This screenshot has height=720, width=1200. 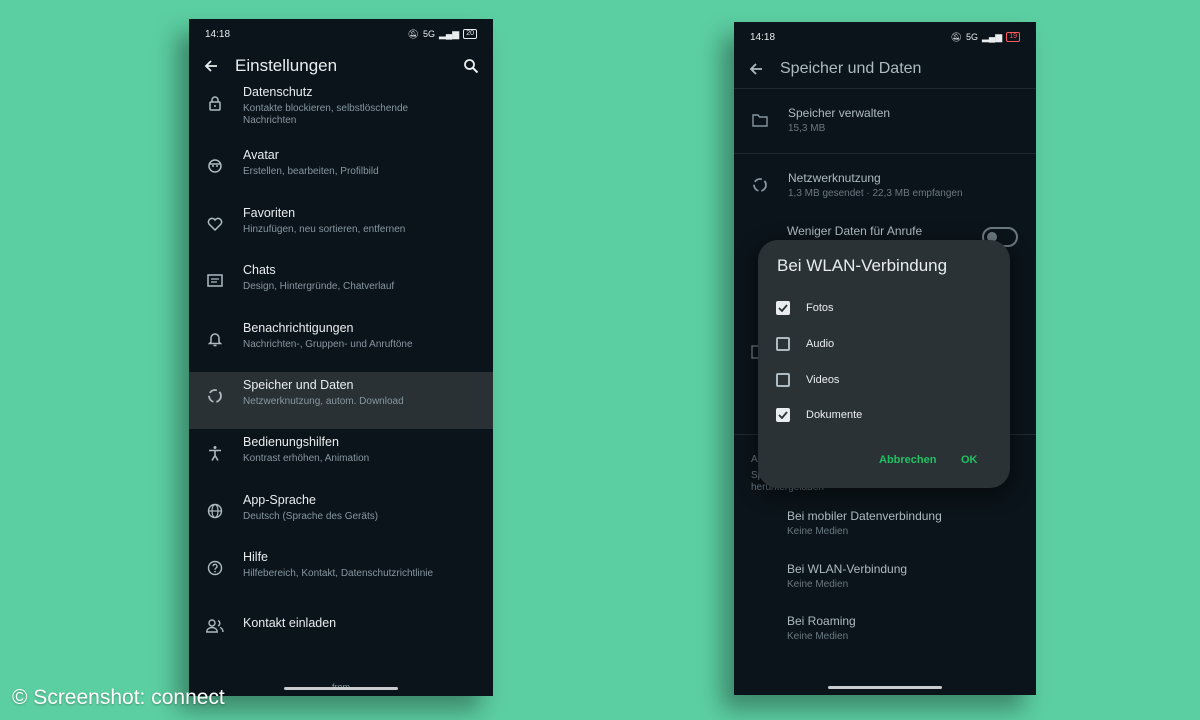 What do you see at coordinates (306, 459) in the screenshot?
I see `menu-subtitle: Kontrast erhöhen, Animation` at bounding box center [306, 459].